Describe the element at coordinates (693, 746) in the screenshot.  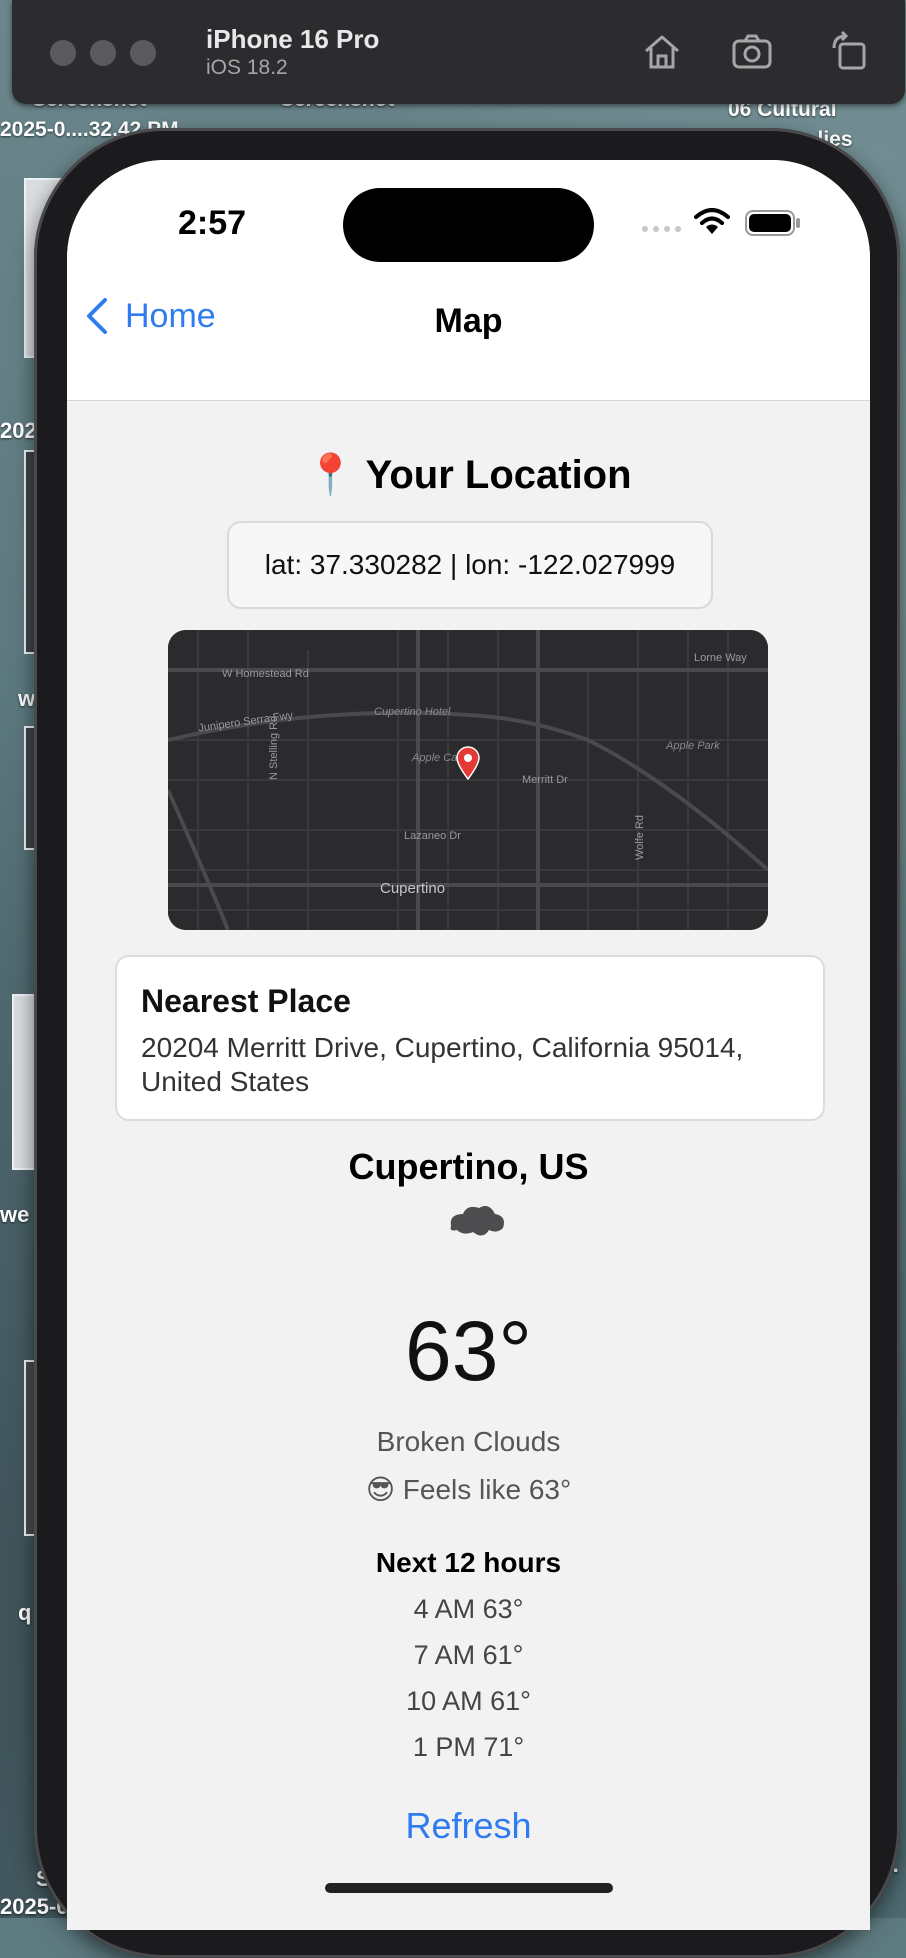
I see `map-label: Apple Park` at that location.